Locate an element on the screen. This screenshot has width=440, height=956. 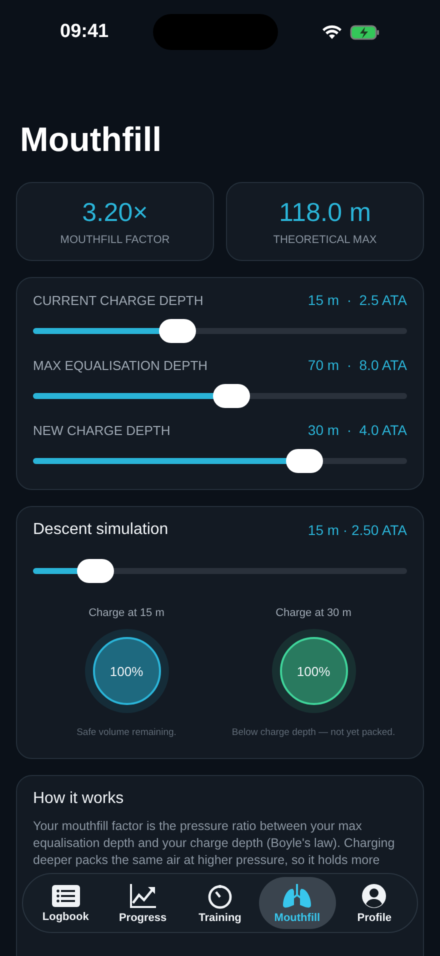
slider-label: MAX EQUALISATION DEPTH is located at coordinates (120, 365).